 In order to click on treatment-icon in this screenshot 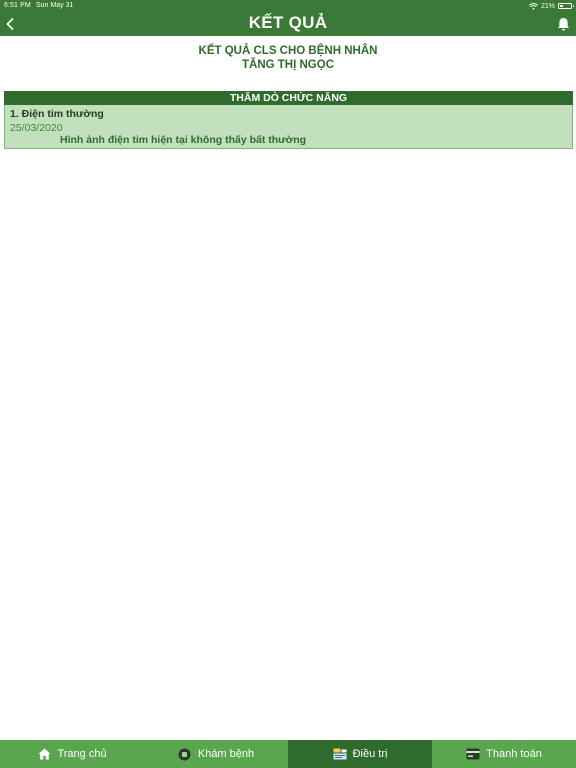, I will do `click(340, 754)`.